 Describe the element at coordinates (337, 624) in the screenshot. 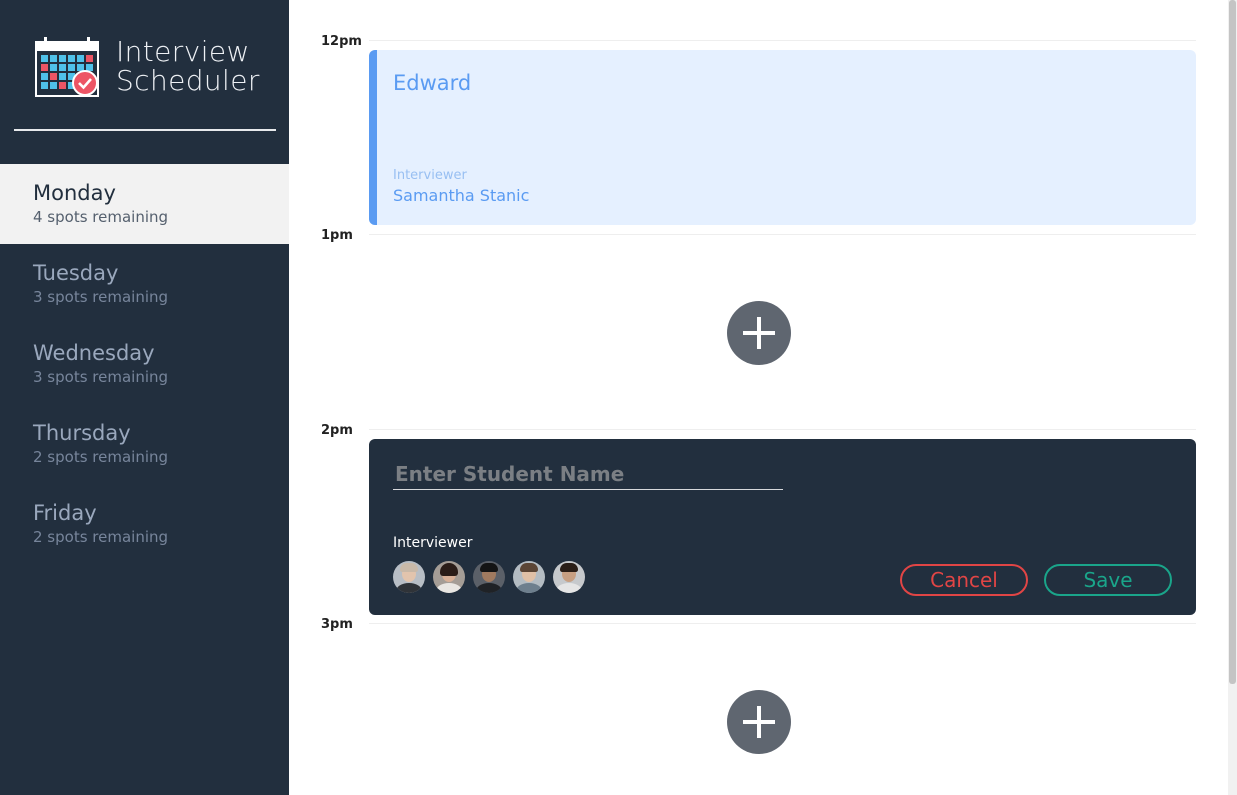

I see `time-label: 3pm` at that location.